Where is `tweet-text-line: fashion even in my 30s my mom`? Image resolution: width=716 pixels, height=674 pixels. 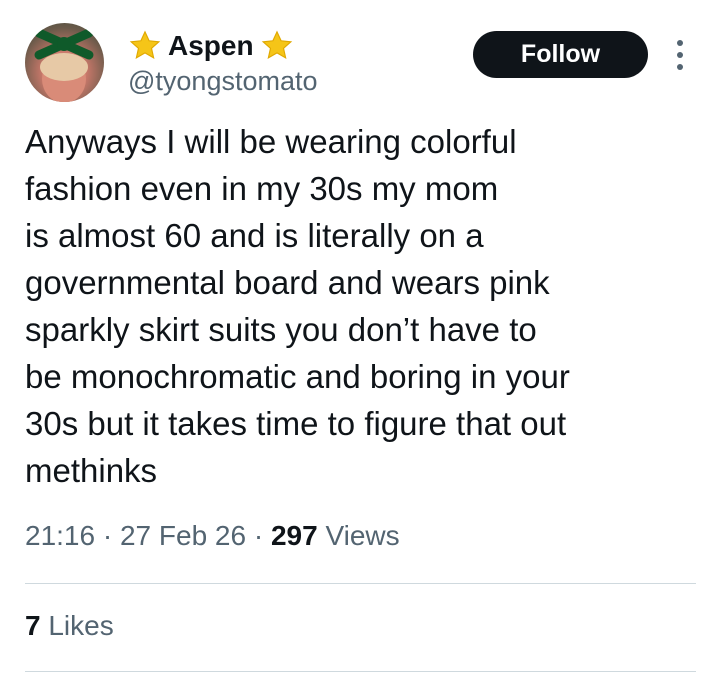 tweet-text-line: fashion even in my 30s my mom is located at coordinates (262, 188).